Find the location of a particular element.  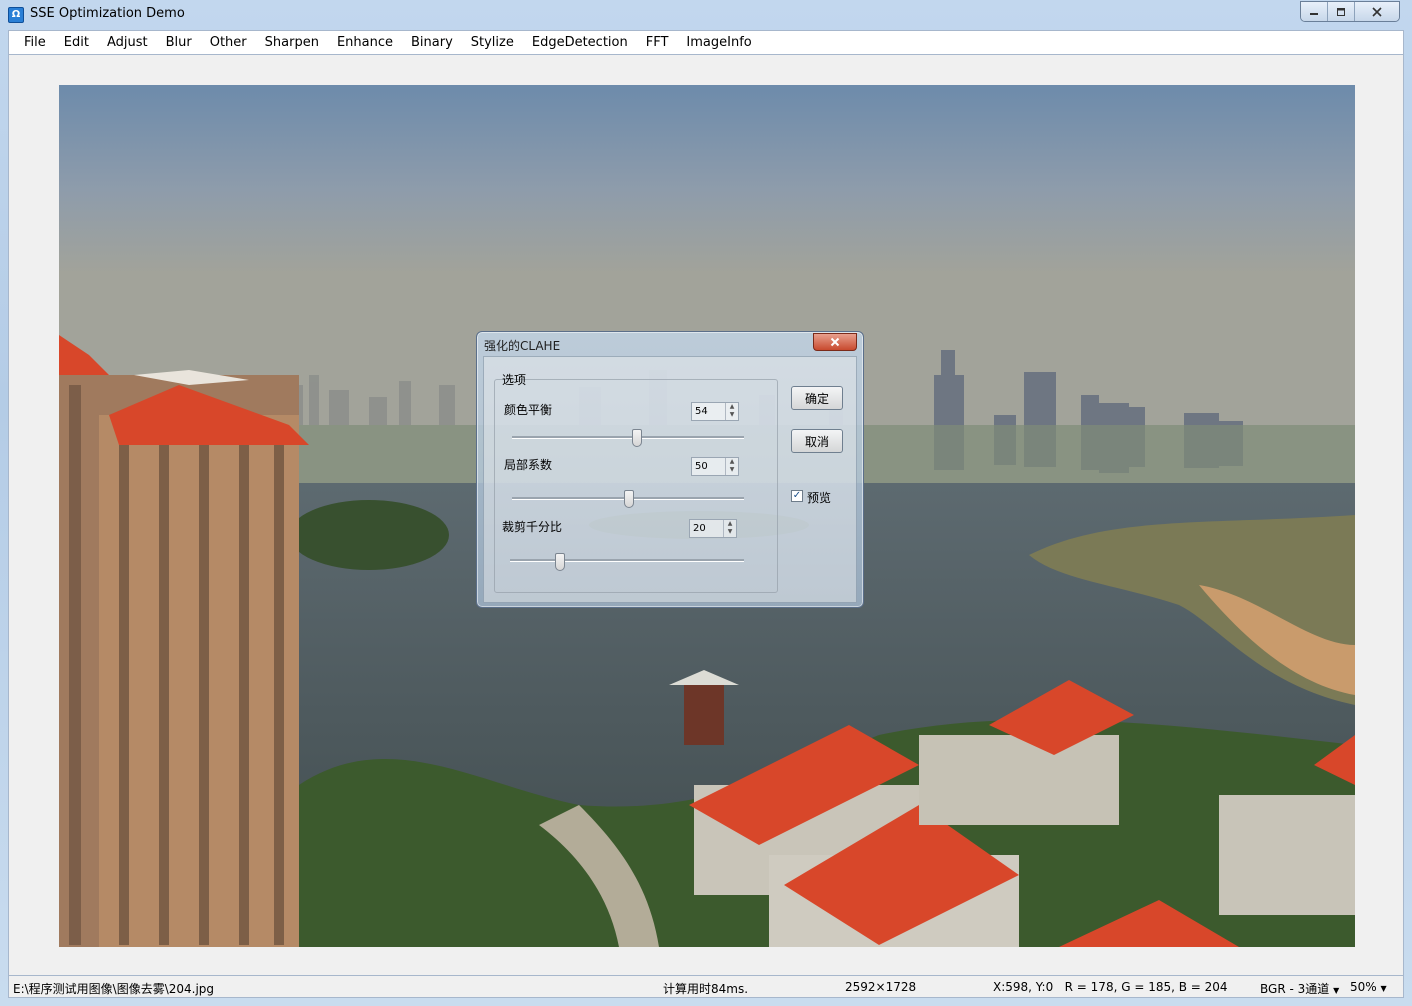

menu-enhance: Enhance is located at coordinates (365, 42).